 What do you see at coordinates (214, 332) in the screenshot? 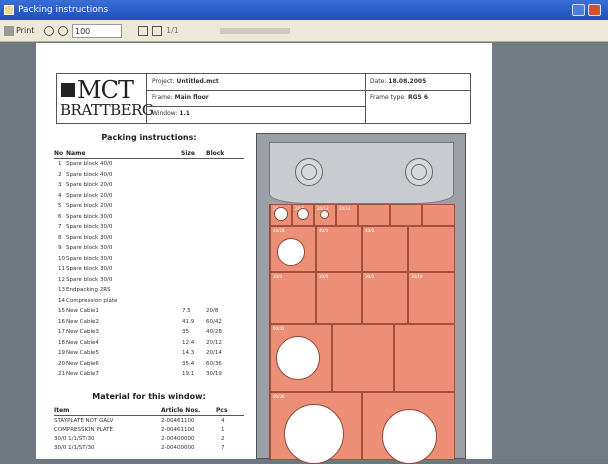
I see `packing-cell-block: 40/28` at bounding box center [214, 332].